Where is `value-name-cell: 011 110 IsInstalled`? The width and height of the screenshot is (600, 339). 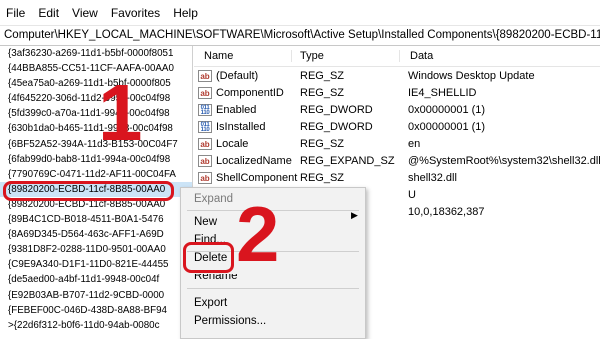 value-name-cell: 011 110 IsInstalled is located at coordinates (247, 126).